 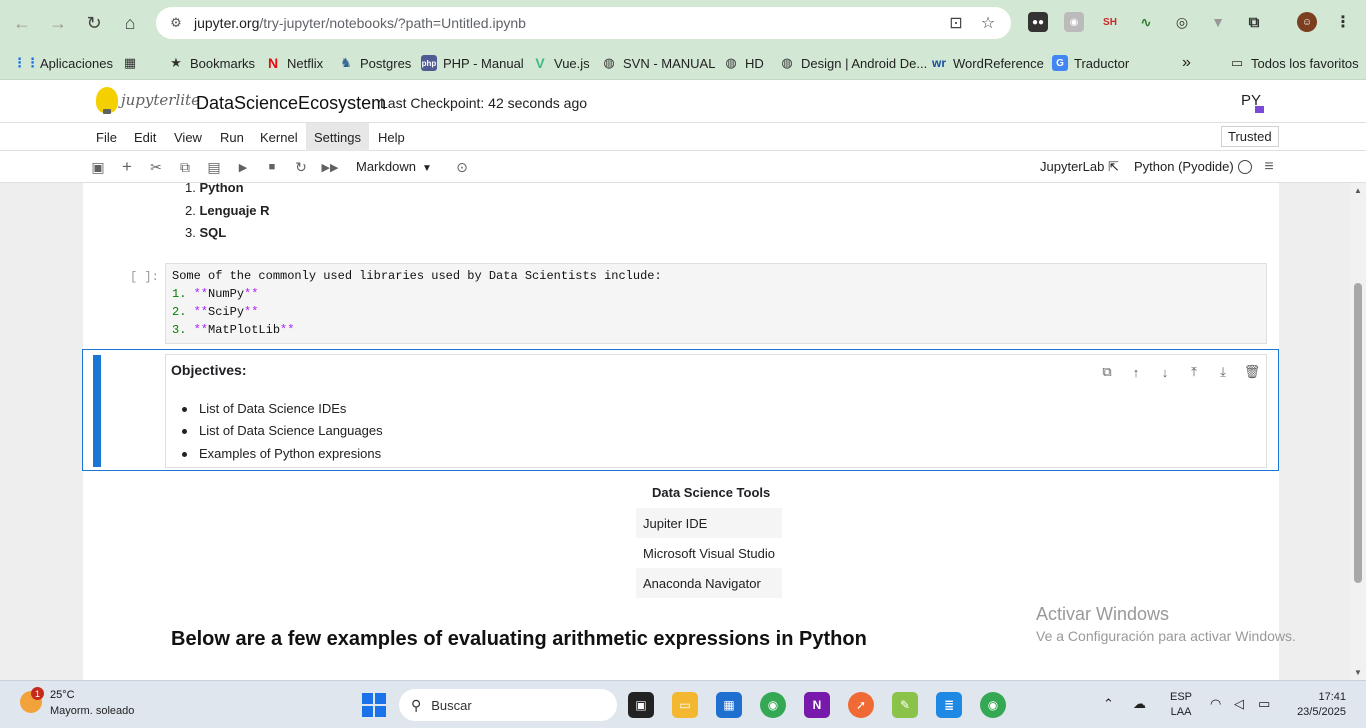 What do you see at coordinates (294, 63) in the screenshot?
I see `bookmark-netflix: N Netflix` at bounding box center [294, 63].